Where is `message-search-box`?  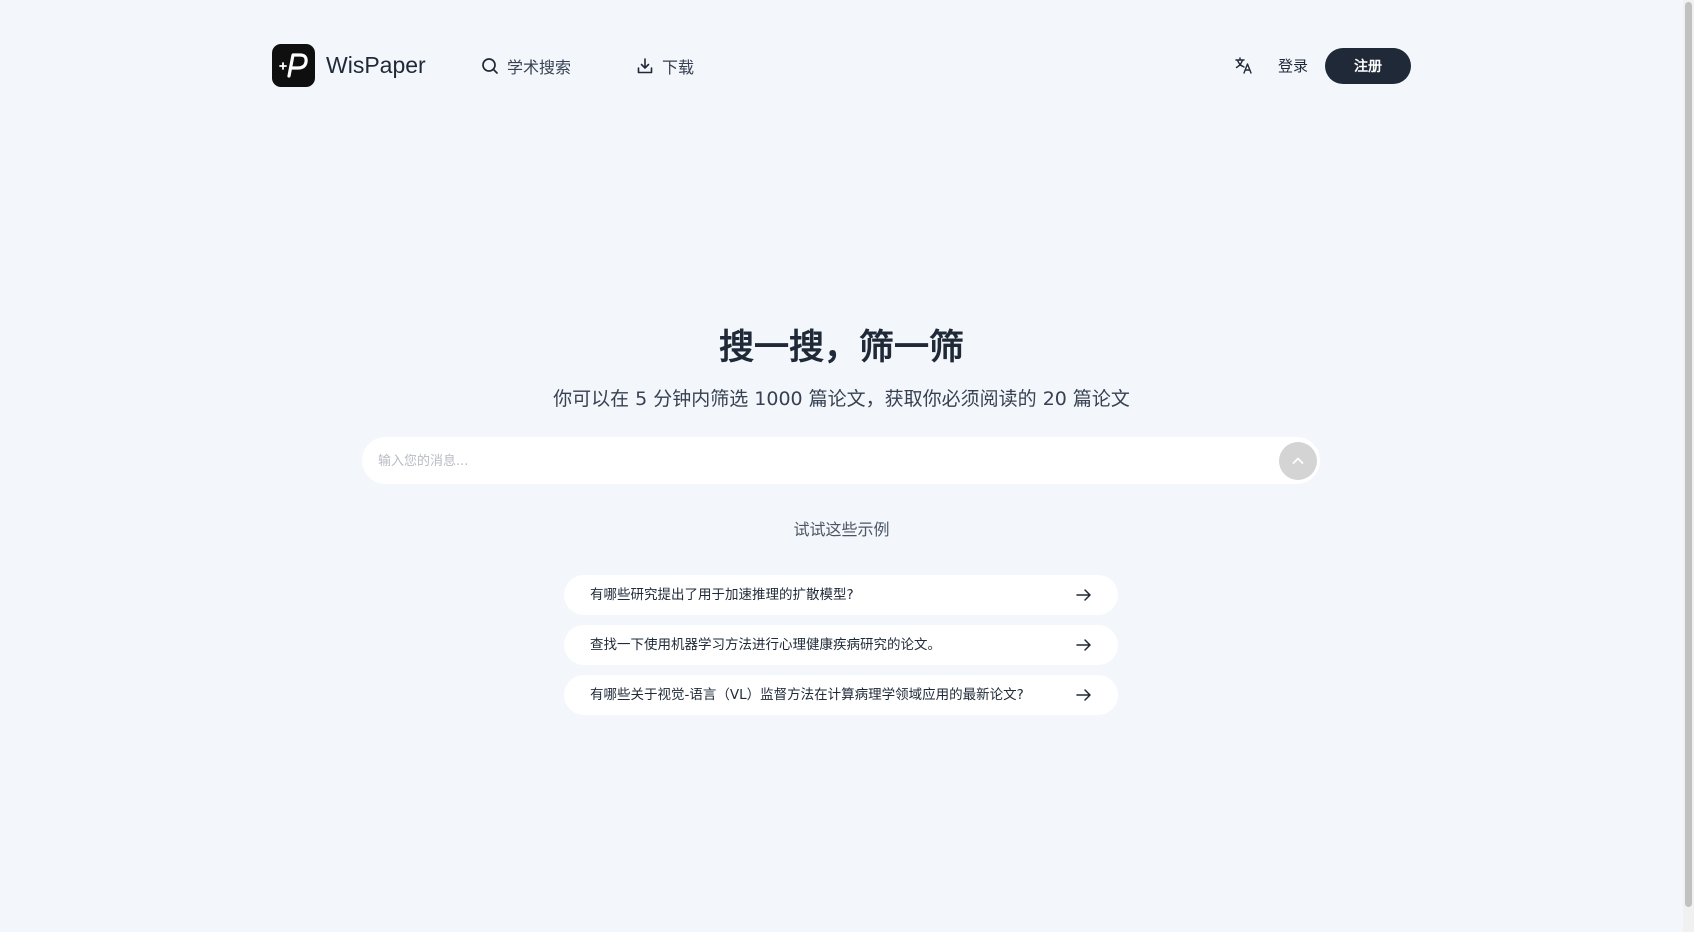
message-search-box is located at coordinates (841, 461).